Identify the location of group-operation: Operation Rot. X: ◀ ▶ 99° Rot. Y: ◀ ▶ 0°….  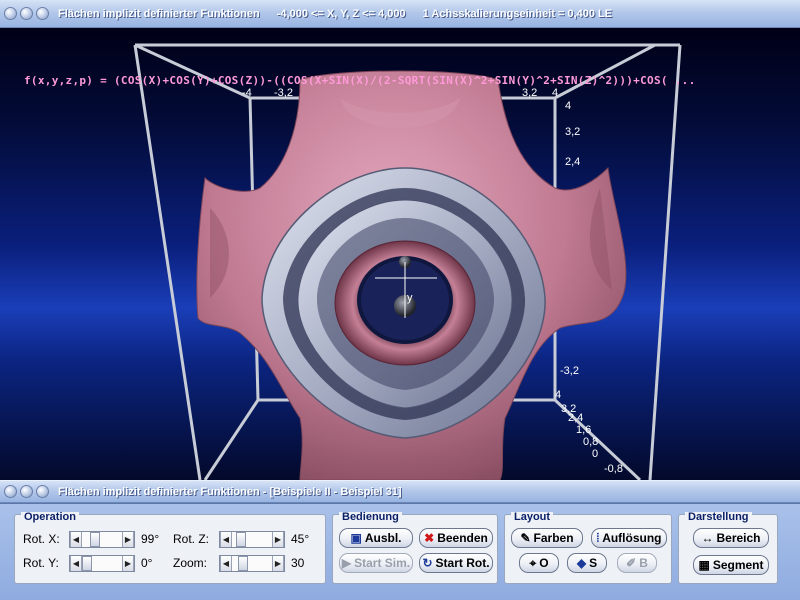
(170, 548).